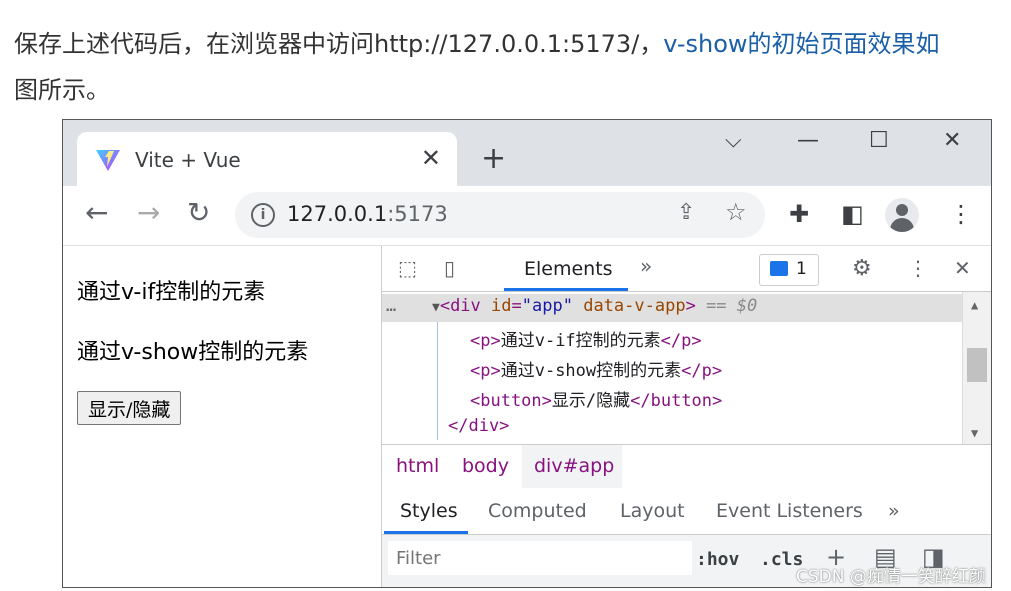 This screenshot has height=591, width=1011. I want to click on hov-button: :hov, so click(717, 559).